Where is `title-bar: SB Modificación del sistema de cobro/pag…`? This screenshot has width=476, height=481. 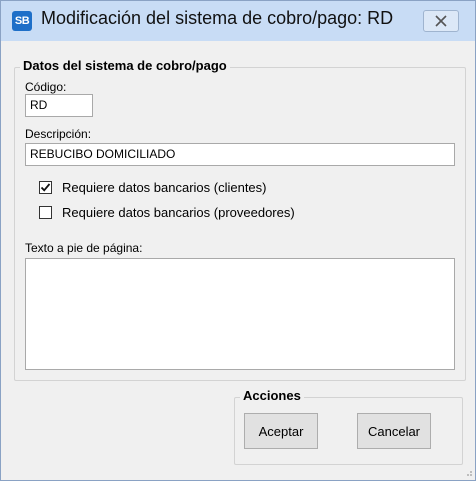
title-bar: SB Modificación del sistema de cobro/pag… is located at coordinates (238, 21).